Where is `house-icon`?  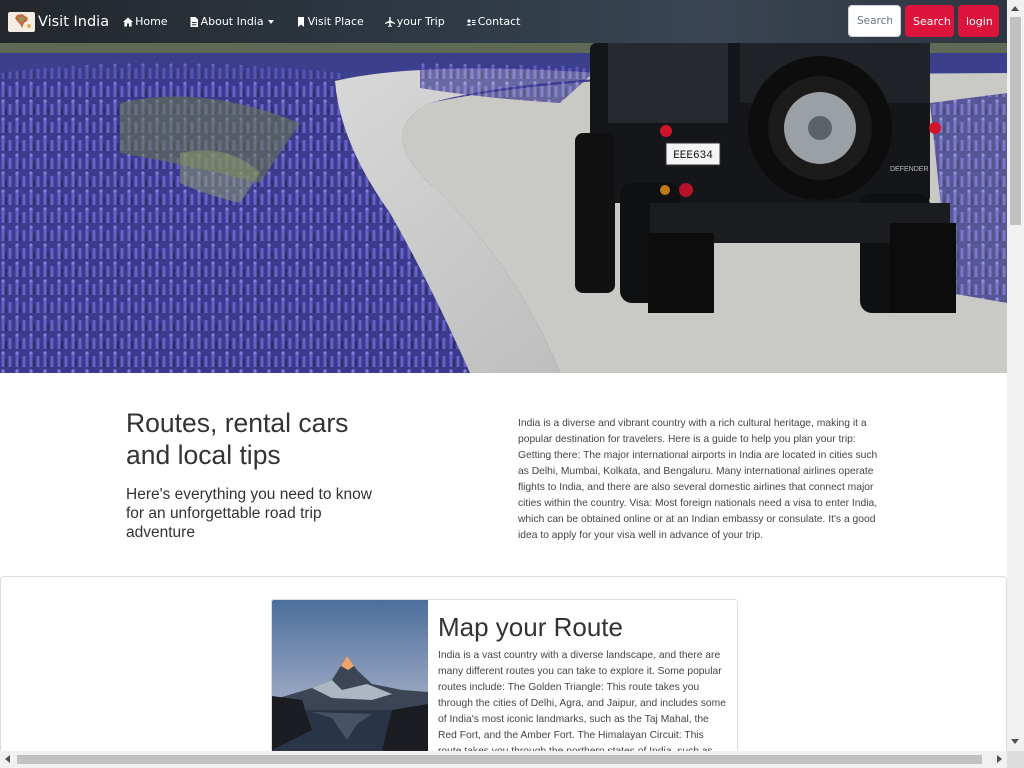
house-icon is located at coordinates (128, 21).